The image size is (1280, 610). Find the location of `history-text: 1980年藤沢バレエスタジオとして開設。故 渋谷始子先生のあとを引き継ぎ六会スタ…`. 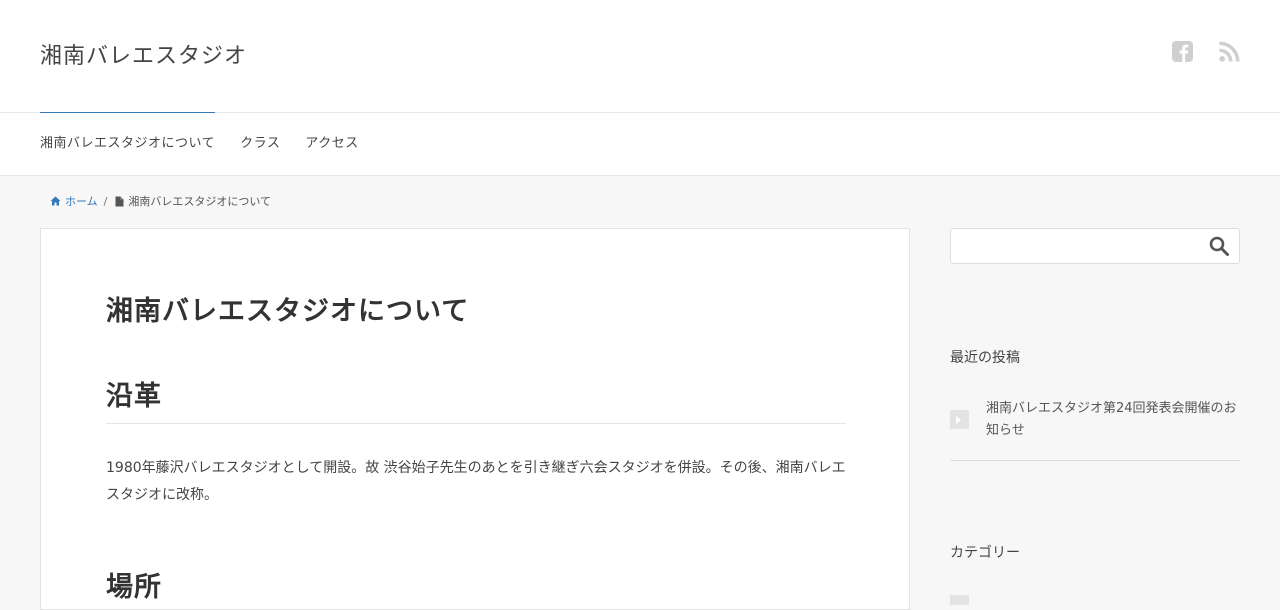

history-text: 1980年藤沢バレエスタジオとして開設。故 渋谷始子先生のあとを引き継ぎ六会スタ… is located at coordinates (476, 481).